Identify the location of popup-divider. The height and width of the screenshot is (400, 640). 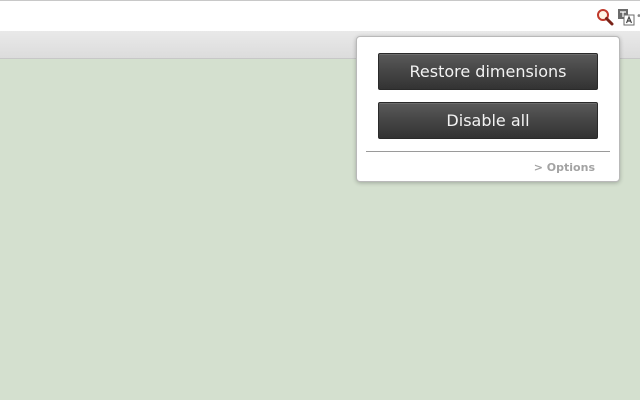
(488, 151).